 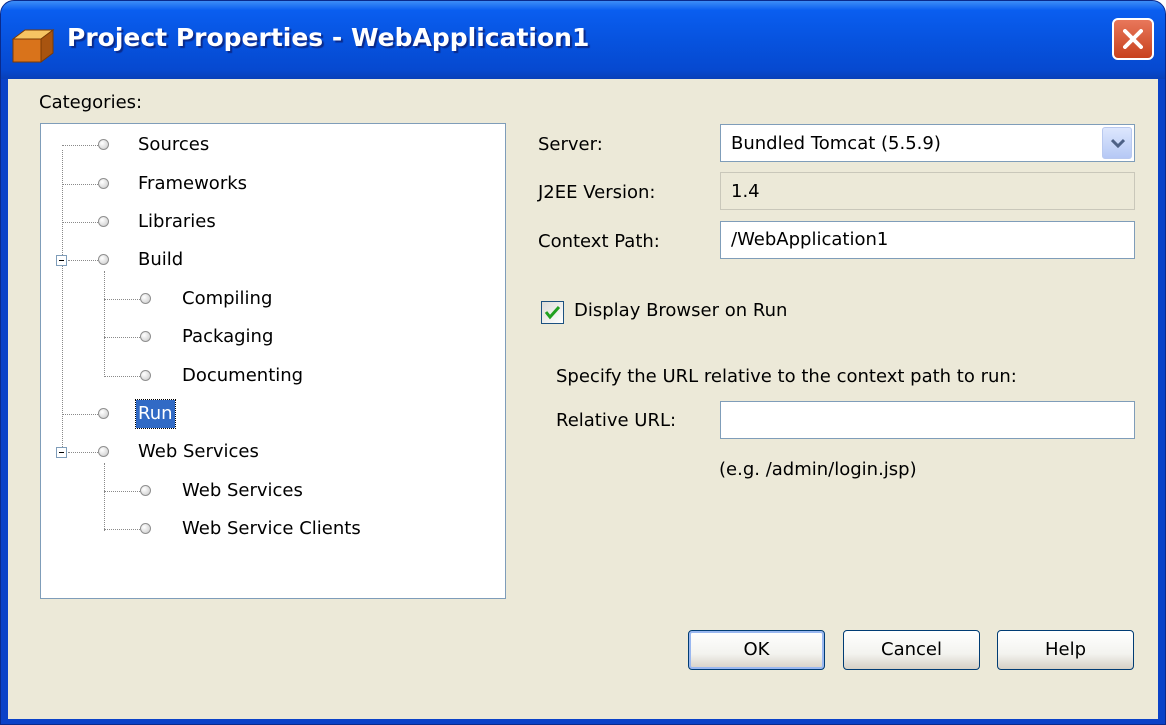 I want to click on title-bar: Project Properties - WebApplication1, so click(x=583, y=40).